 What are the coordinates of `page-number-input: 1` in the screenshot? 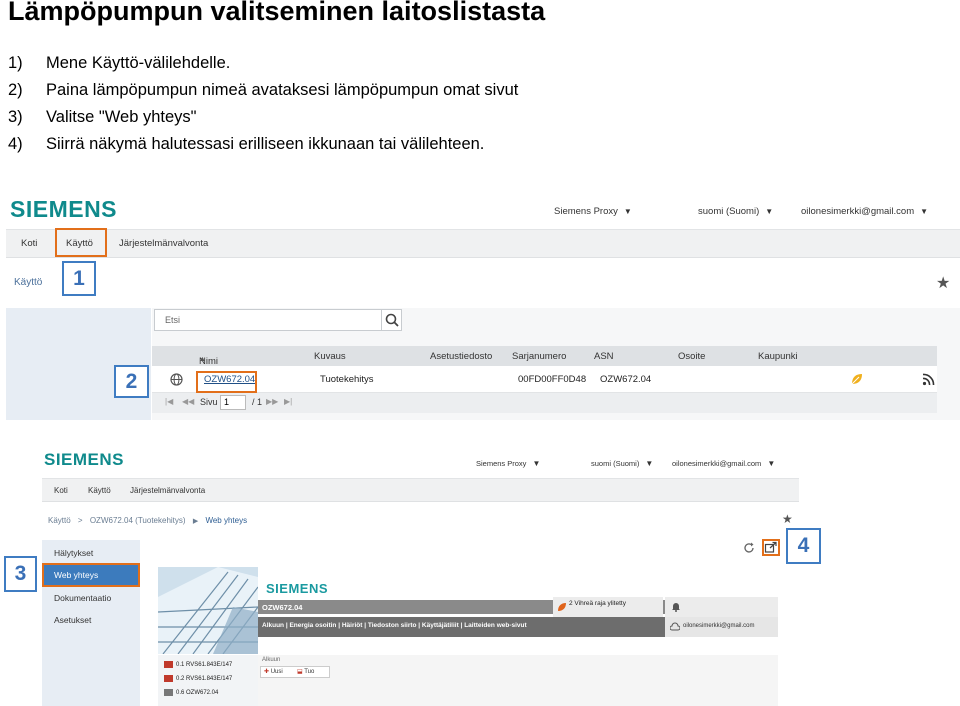 It's located at (233, 402).